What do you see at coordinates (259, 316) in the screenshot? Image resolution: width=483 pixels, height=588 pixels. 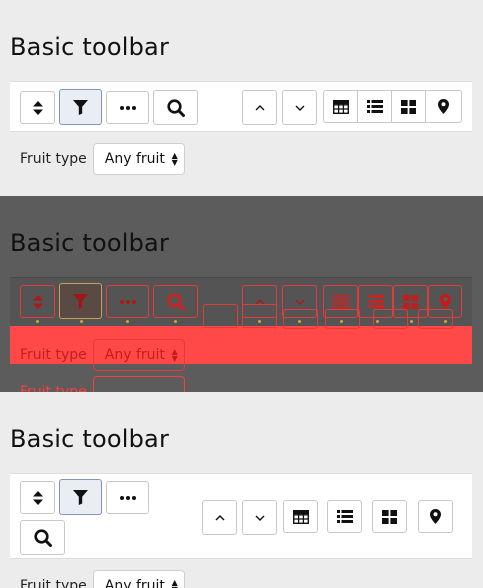 I see `ghost-down-button-wrapped` at bounding box center [259, 316].